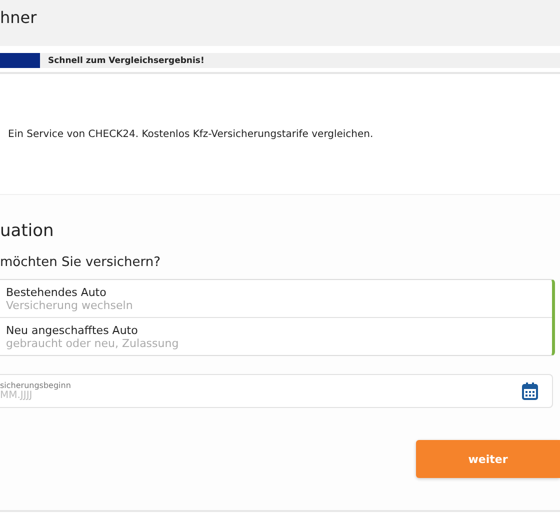 This screenshot has width=560, height=522. Describe the element at coordinates (35, 385) in the screenshot. I see `date-label: sicherungsbeginn` at that location.